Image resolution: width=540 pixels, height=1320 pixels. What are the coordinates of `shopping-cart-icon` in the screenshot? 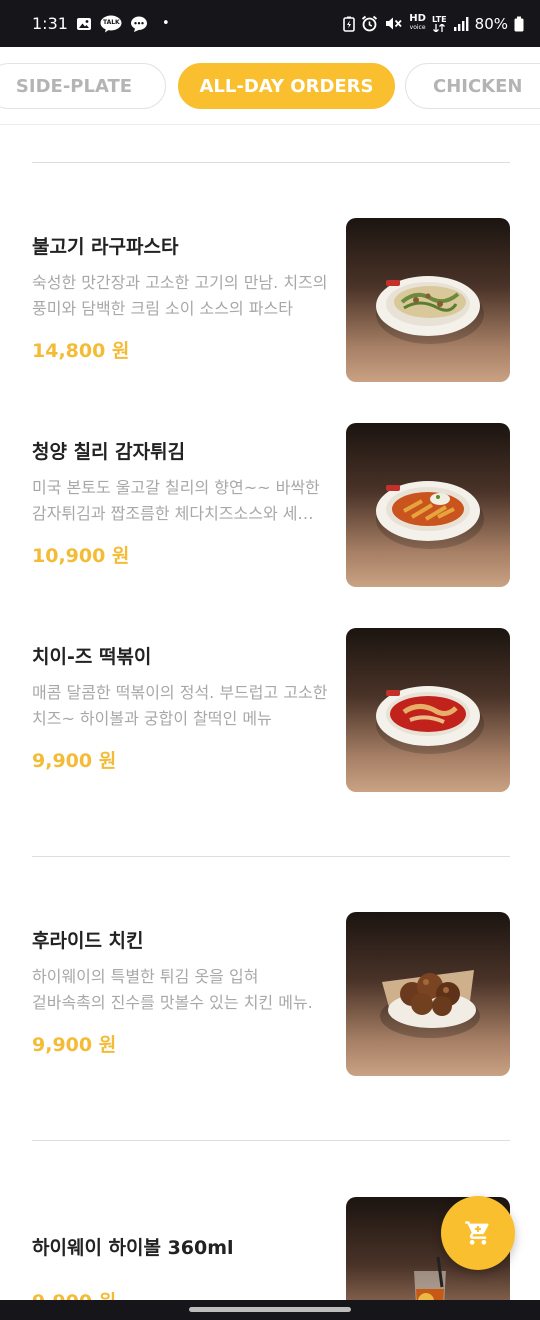 It's located at (478, 1233).